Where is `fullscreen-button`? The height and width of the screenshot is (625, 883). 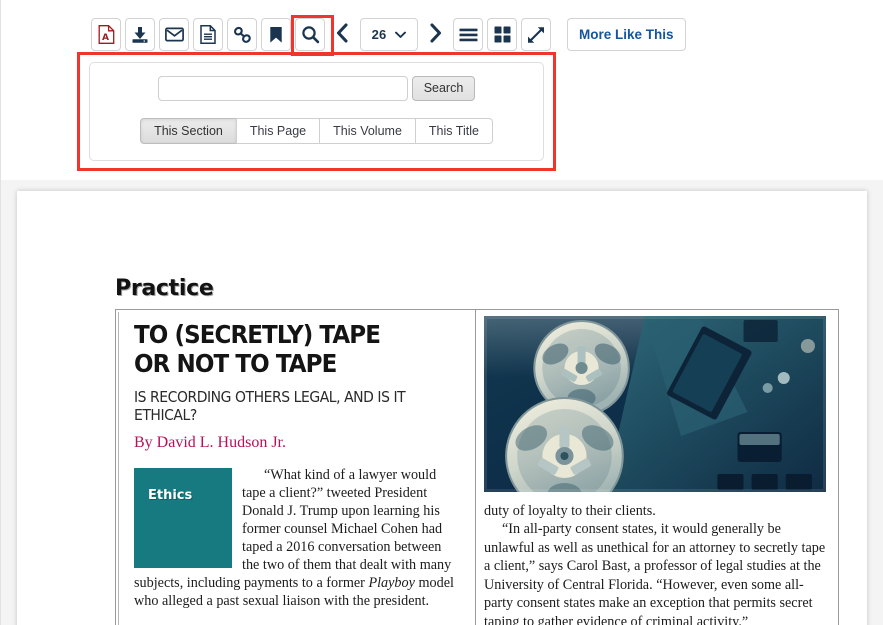 fullscreen-button is located at coordinates (536, 34).